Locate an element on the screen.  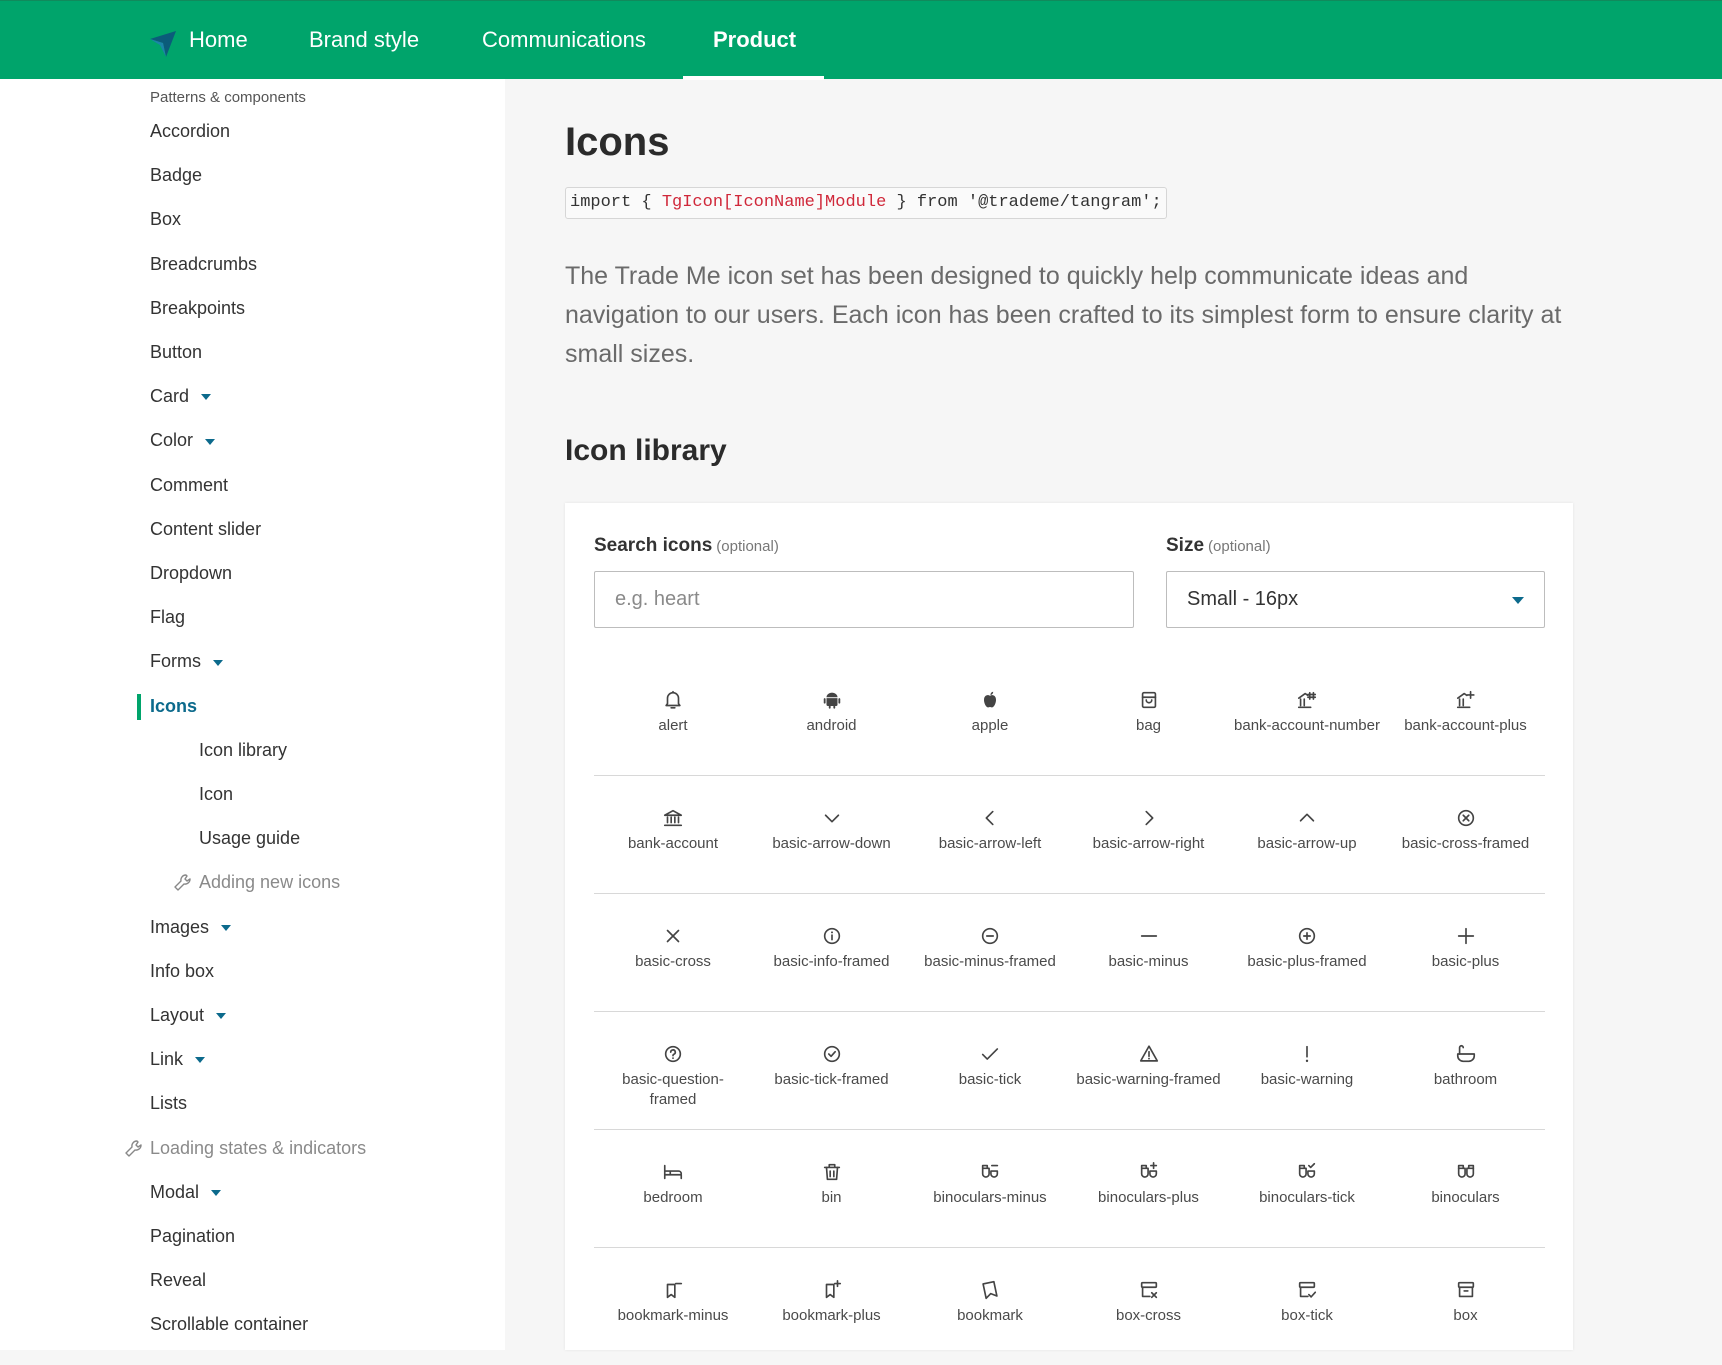
icon-tile-basic-plus: basic-plus is located at coordinates (1466, 952).